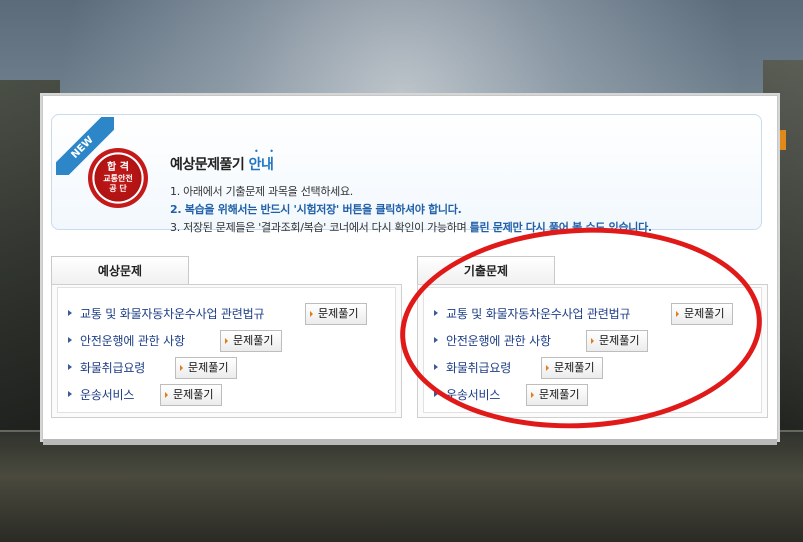  What do you see at coordinates (118, 167) in the screenshot?
I see `seal-text-1: 합 격` at bounding box center [118, 167].